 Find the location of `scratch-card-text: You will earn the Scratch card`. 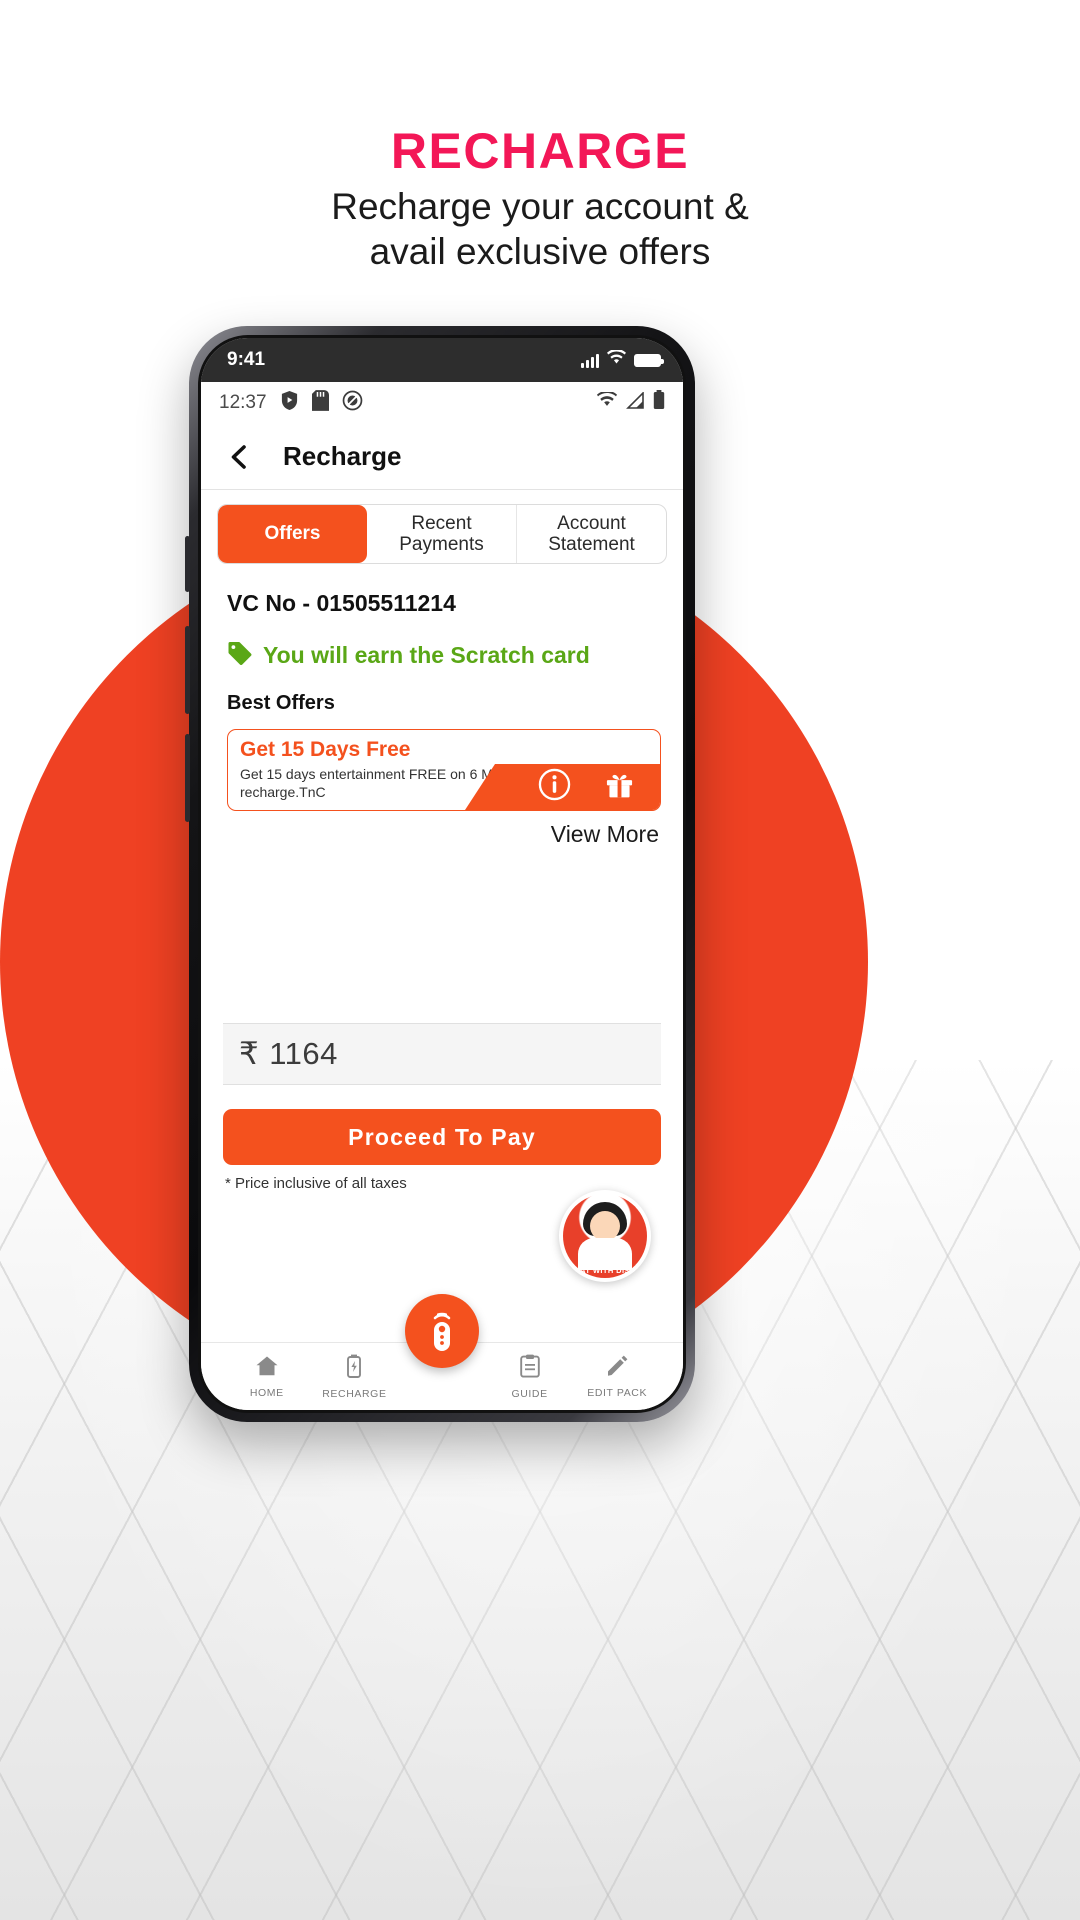

scratch-card-text: You will earn the Scratch card is located at coordinates (426, 655).